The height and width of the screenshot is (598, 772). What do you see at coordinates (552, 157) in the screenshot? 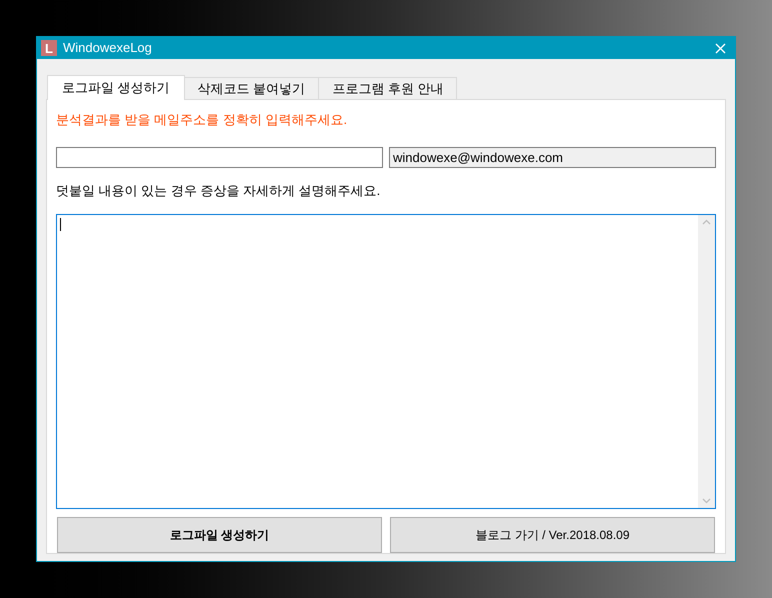
I see `sender-email-field: windowexe@windowexe.com` at bounding box center [552, 157].